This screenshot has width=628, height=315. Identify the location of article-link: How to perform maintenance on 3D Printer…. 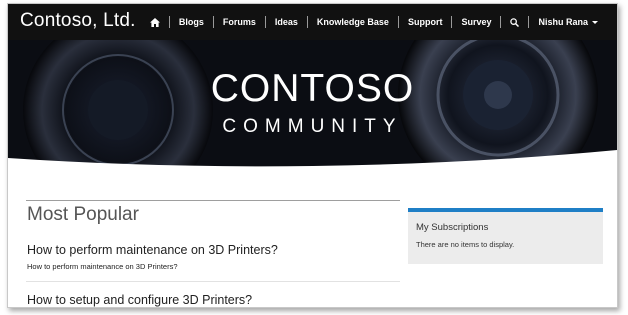
(152, 250).